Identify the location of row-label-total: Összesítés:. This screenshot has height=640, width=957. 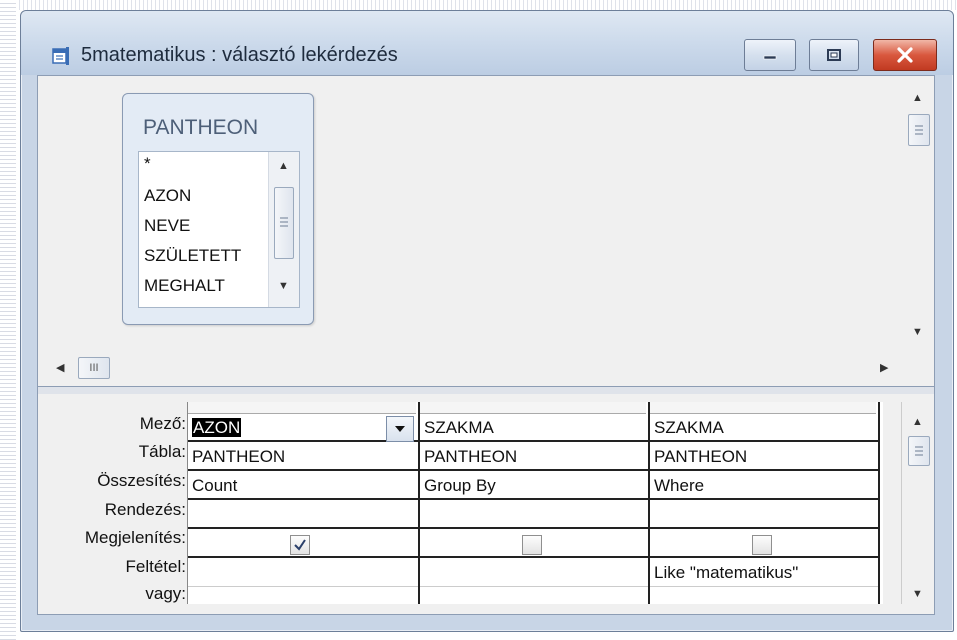
(141, 480).